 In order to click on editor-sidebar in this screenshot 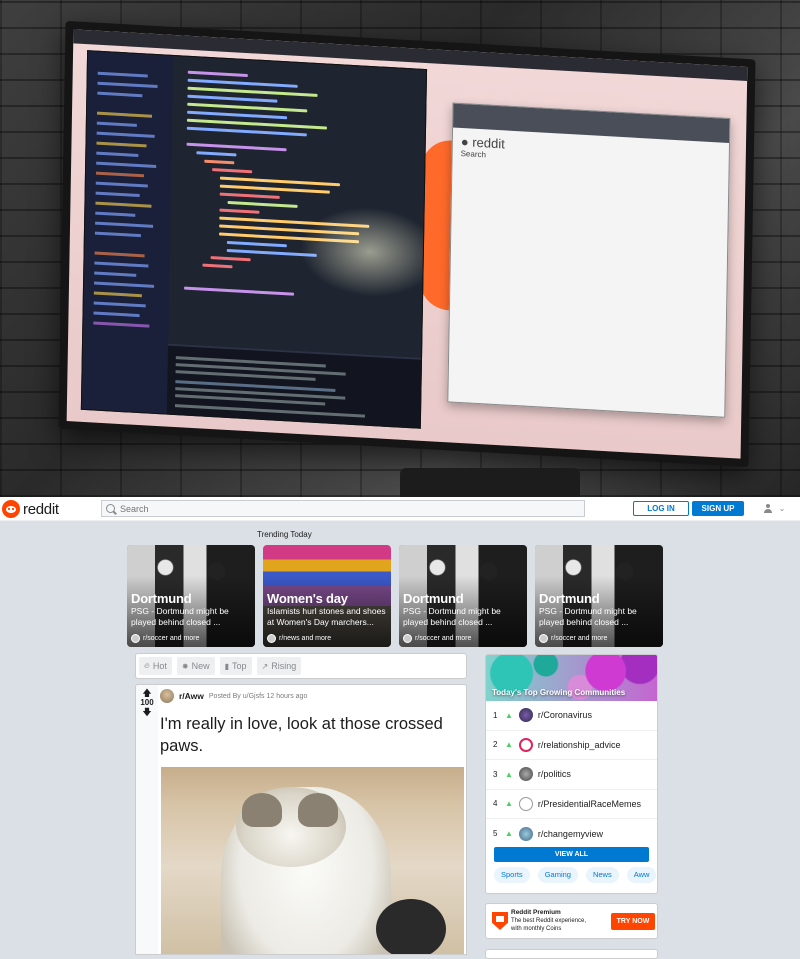, I will do `click(127, 232)`.